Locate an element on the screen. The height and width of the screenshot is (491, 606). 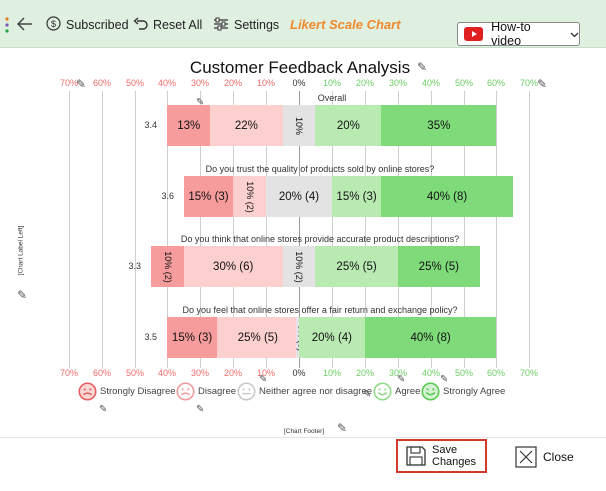
how-to-video-button: How-to video is located at coordinates (518, 34).